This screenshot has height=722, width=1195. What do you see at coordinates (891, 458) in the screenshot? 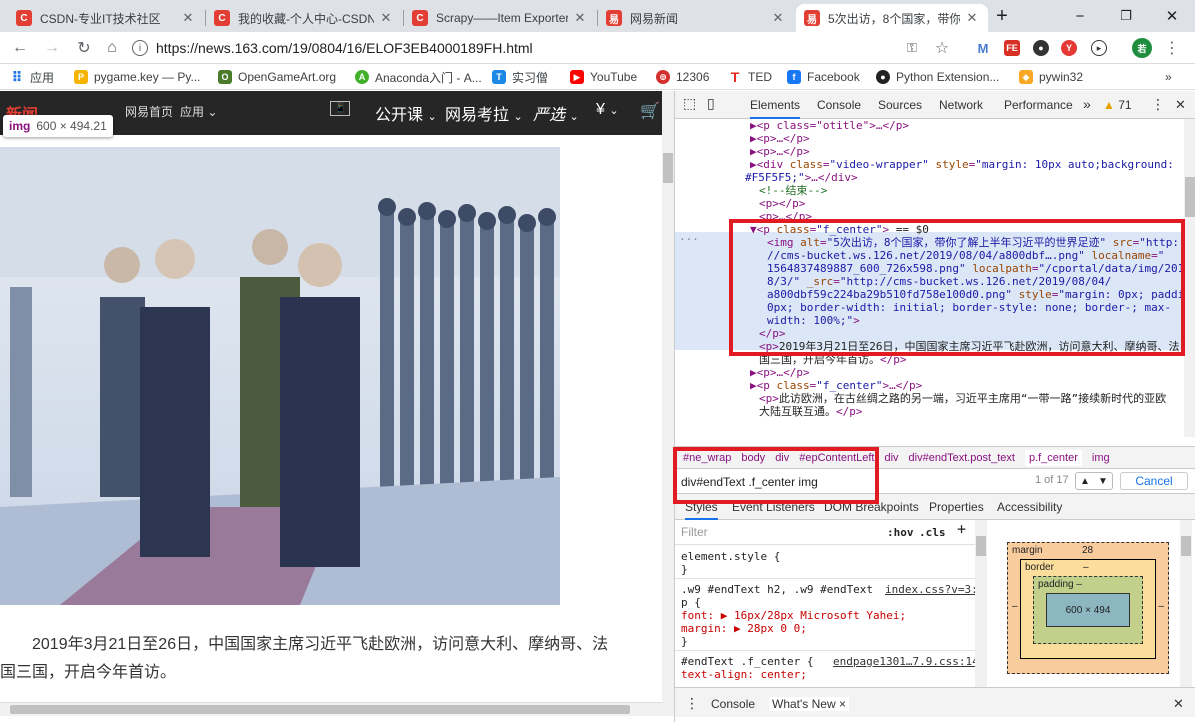
I see `crumb-item: div` at bounding box center [891, 458].